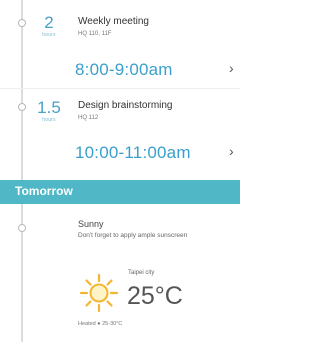  Describe the element at coordinates (99, 293) in the screenshot. I see `sun-icon` at that location.